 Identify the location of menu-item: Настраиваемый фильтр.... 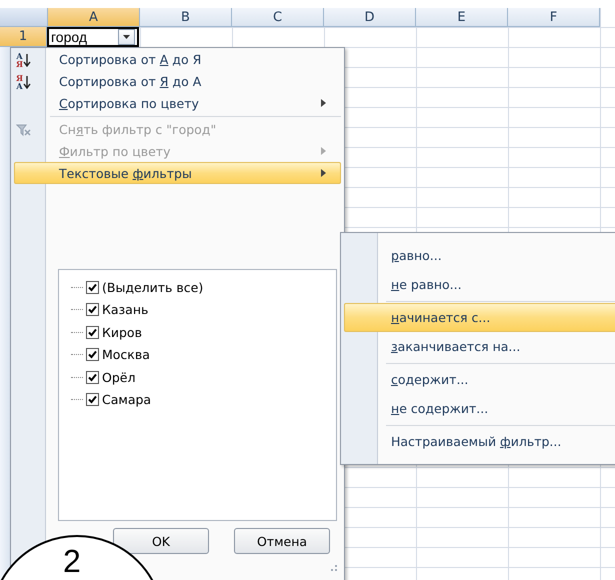
(479, 441).